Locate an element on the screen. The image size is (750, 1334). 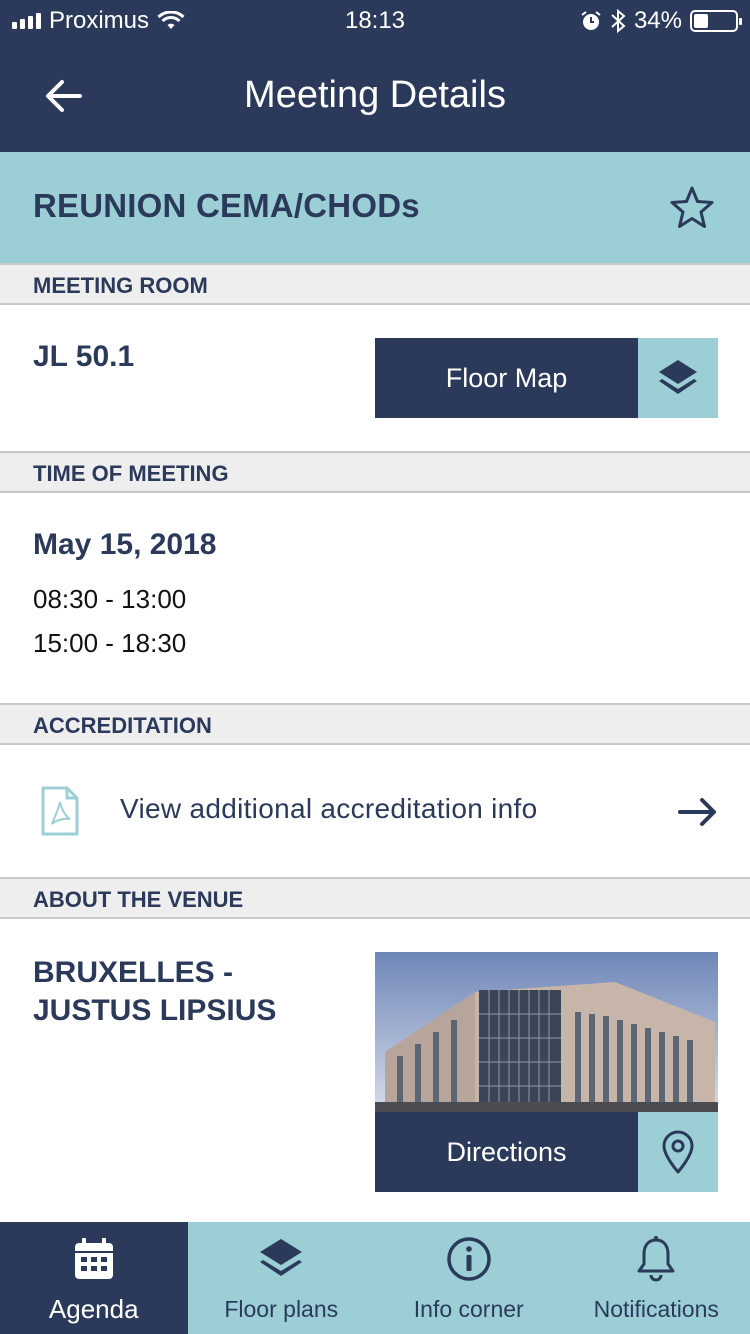
accreditation-info-link: View additional accreditation info is located at coordinates (375, 811).